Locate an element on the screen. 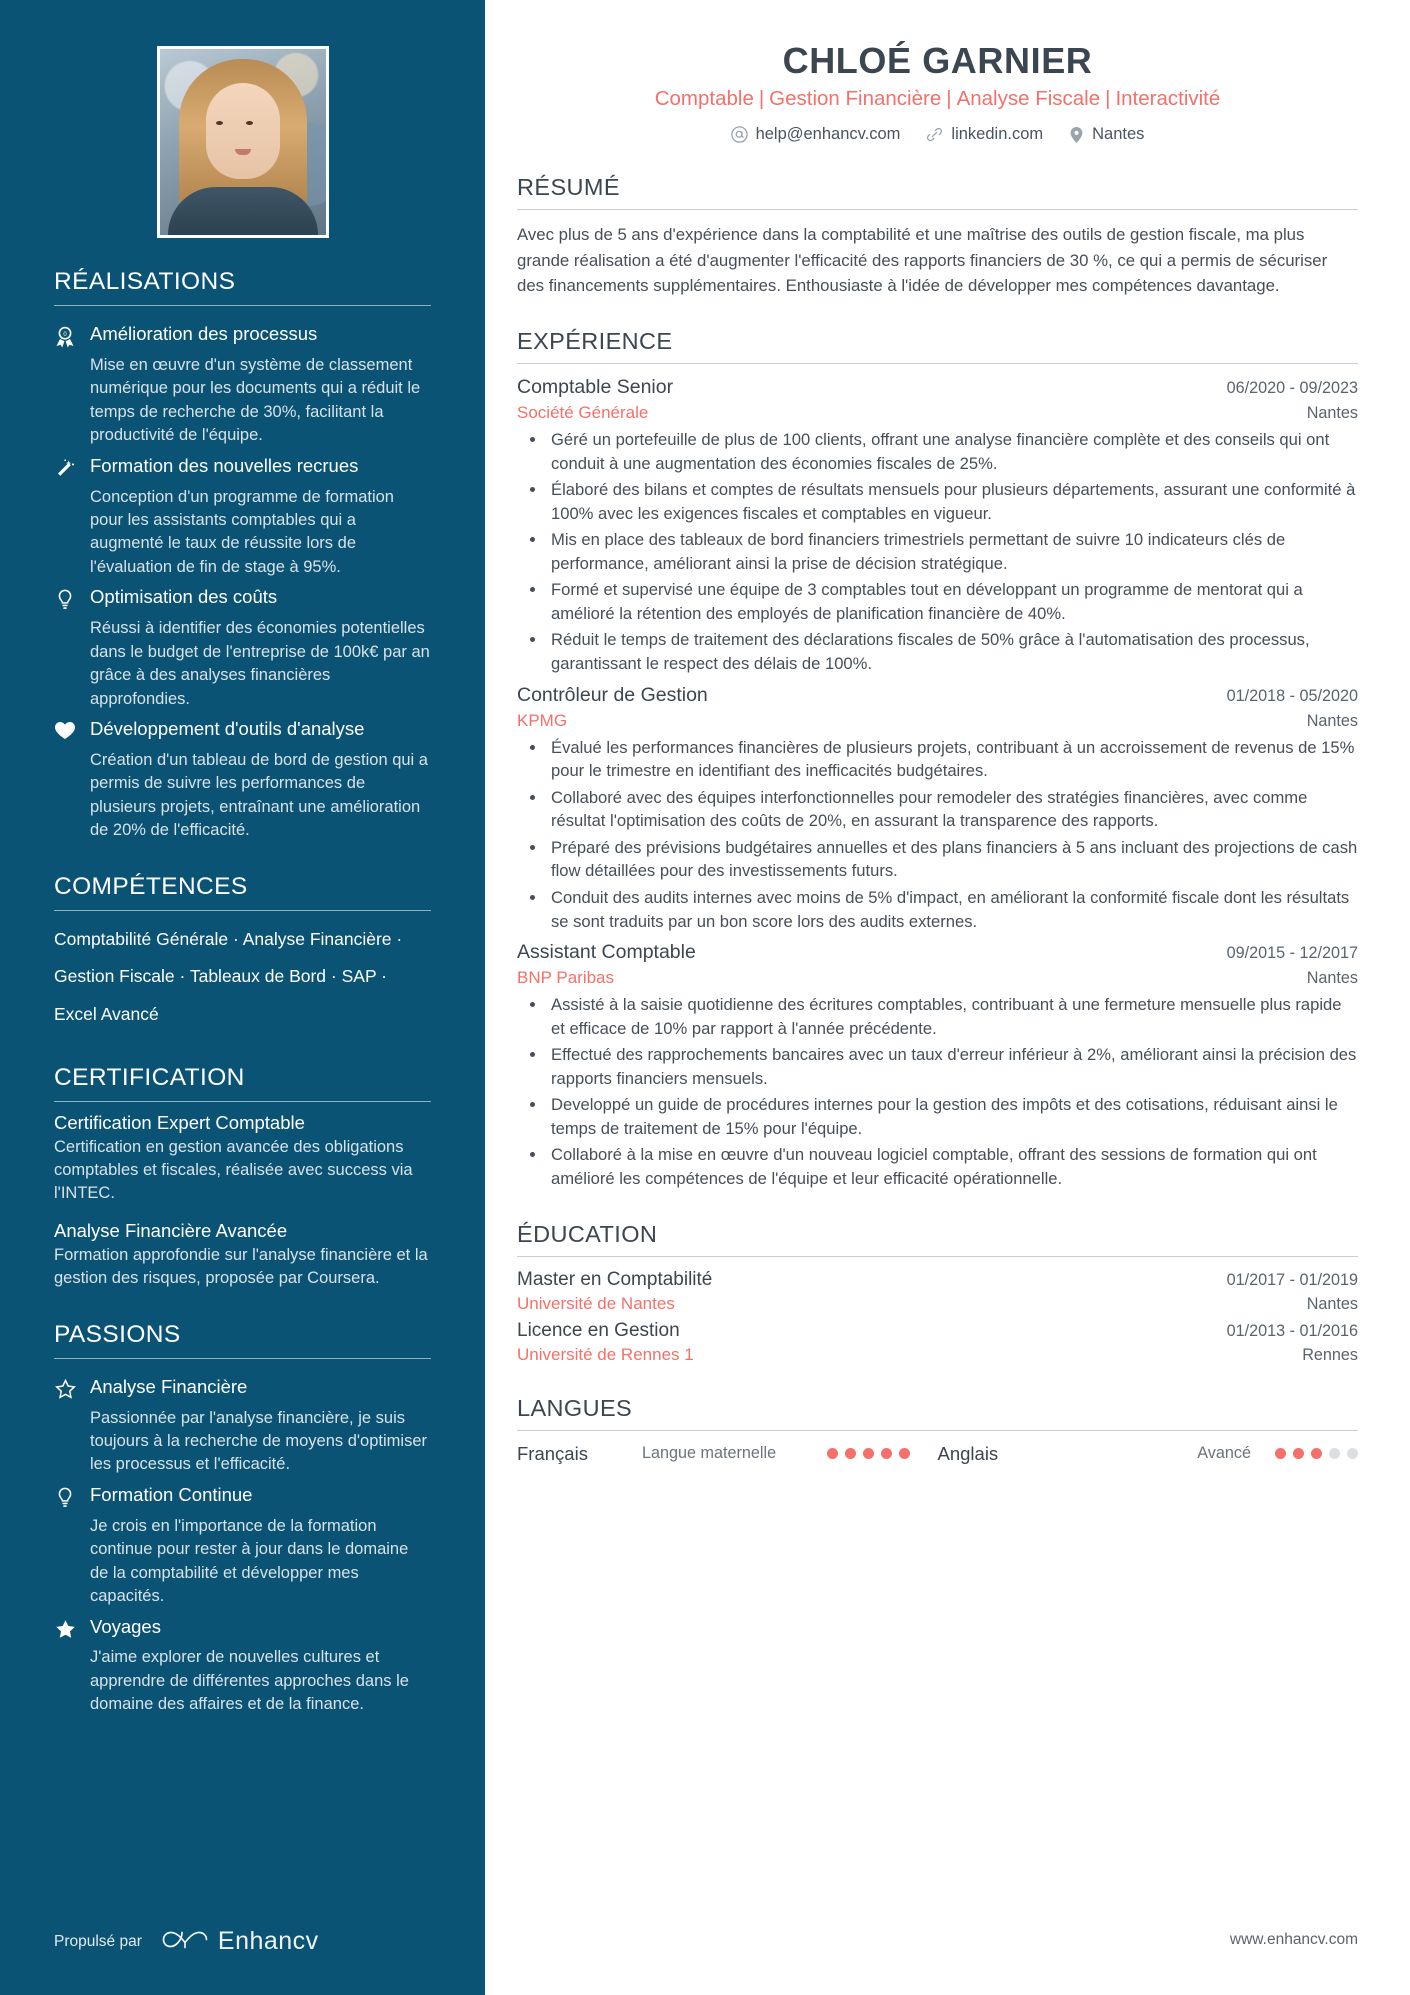 The width and height of the screenshot is (1410, 1995). profile-photo-wrap is located at coordinates (242, 119).